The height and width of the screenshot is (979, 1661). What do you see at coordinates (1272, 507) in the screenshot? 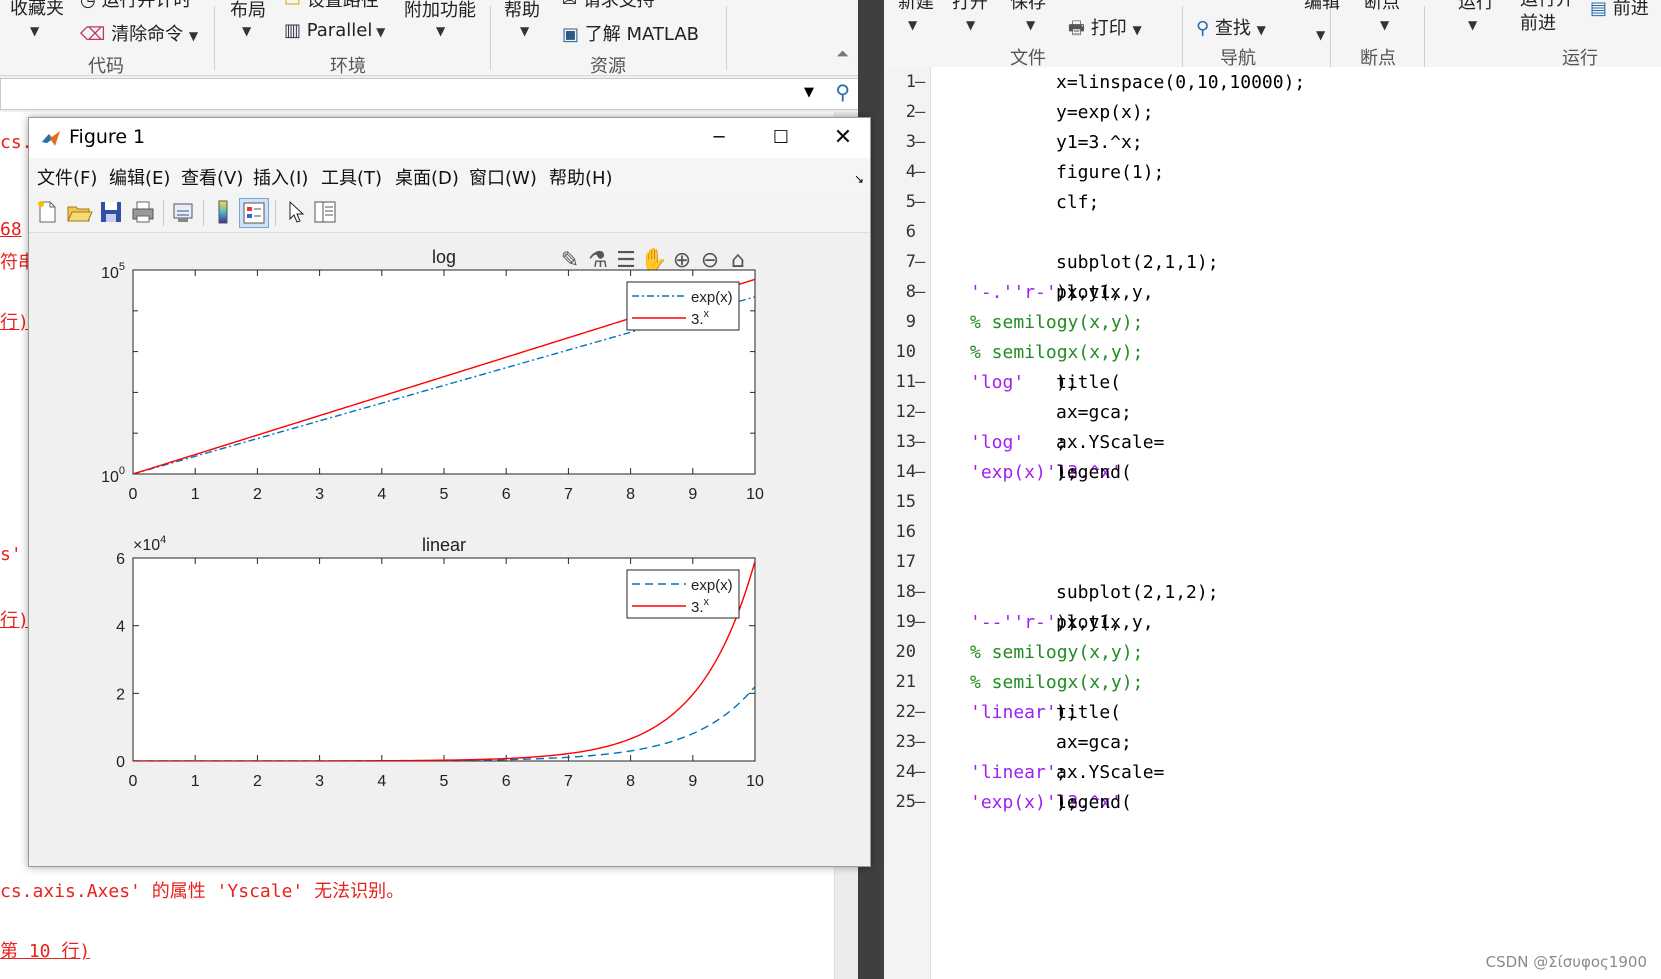
I see `code-line: 15` at bounding box center [1272, 507].